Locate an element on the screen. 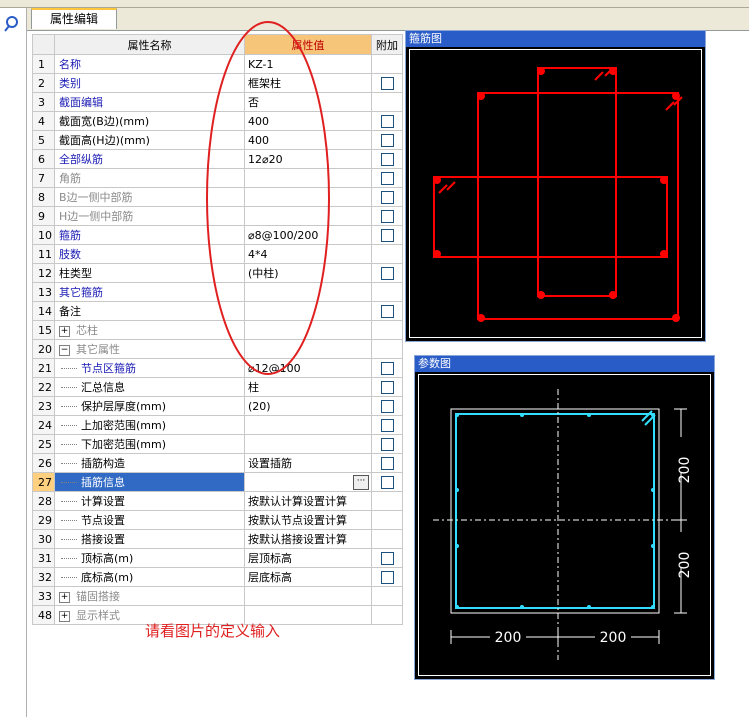 This screenshot has width=749, height=717. property-name-cell: 角筋 is located at coordinates (149, 178).